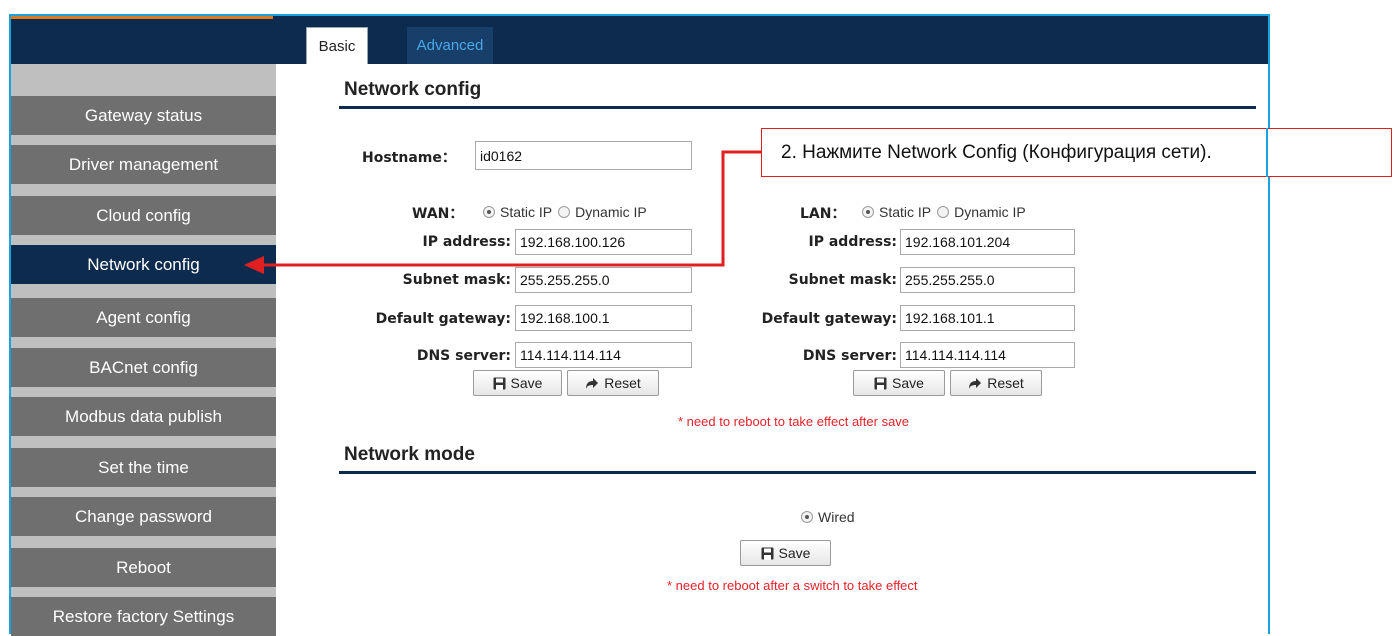 The height and width of the screenshot is (636, 1399). What do you see at coordinates (1267, 152) in the screenshot?
I see `frame-edge-overlay` at bounding box center [1267, 152].